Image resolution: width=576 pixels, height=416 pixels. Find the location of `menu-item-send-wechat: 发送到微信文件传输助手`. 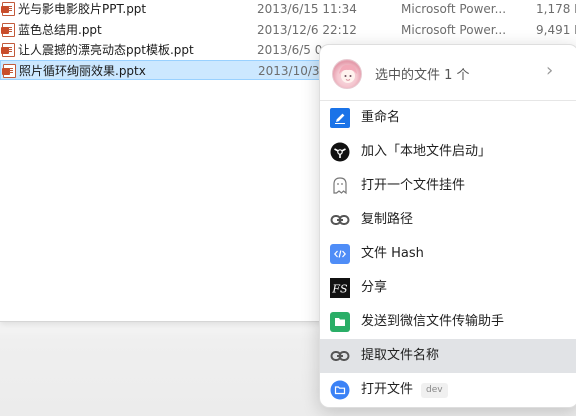

menu-item-send-wechat: 发送到微信文件传输助手 is located at coordinates (448, 322).